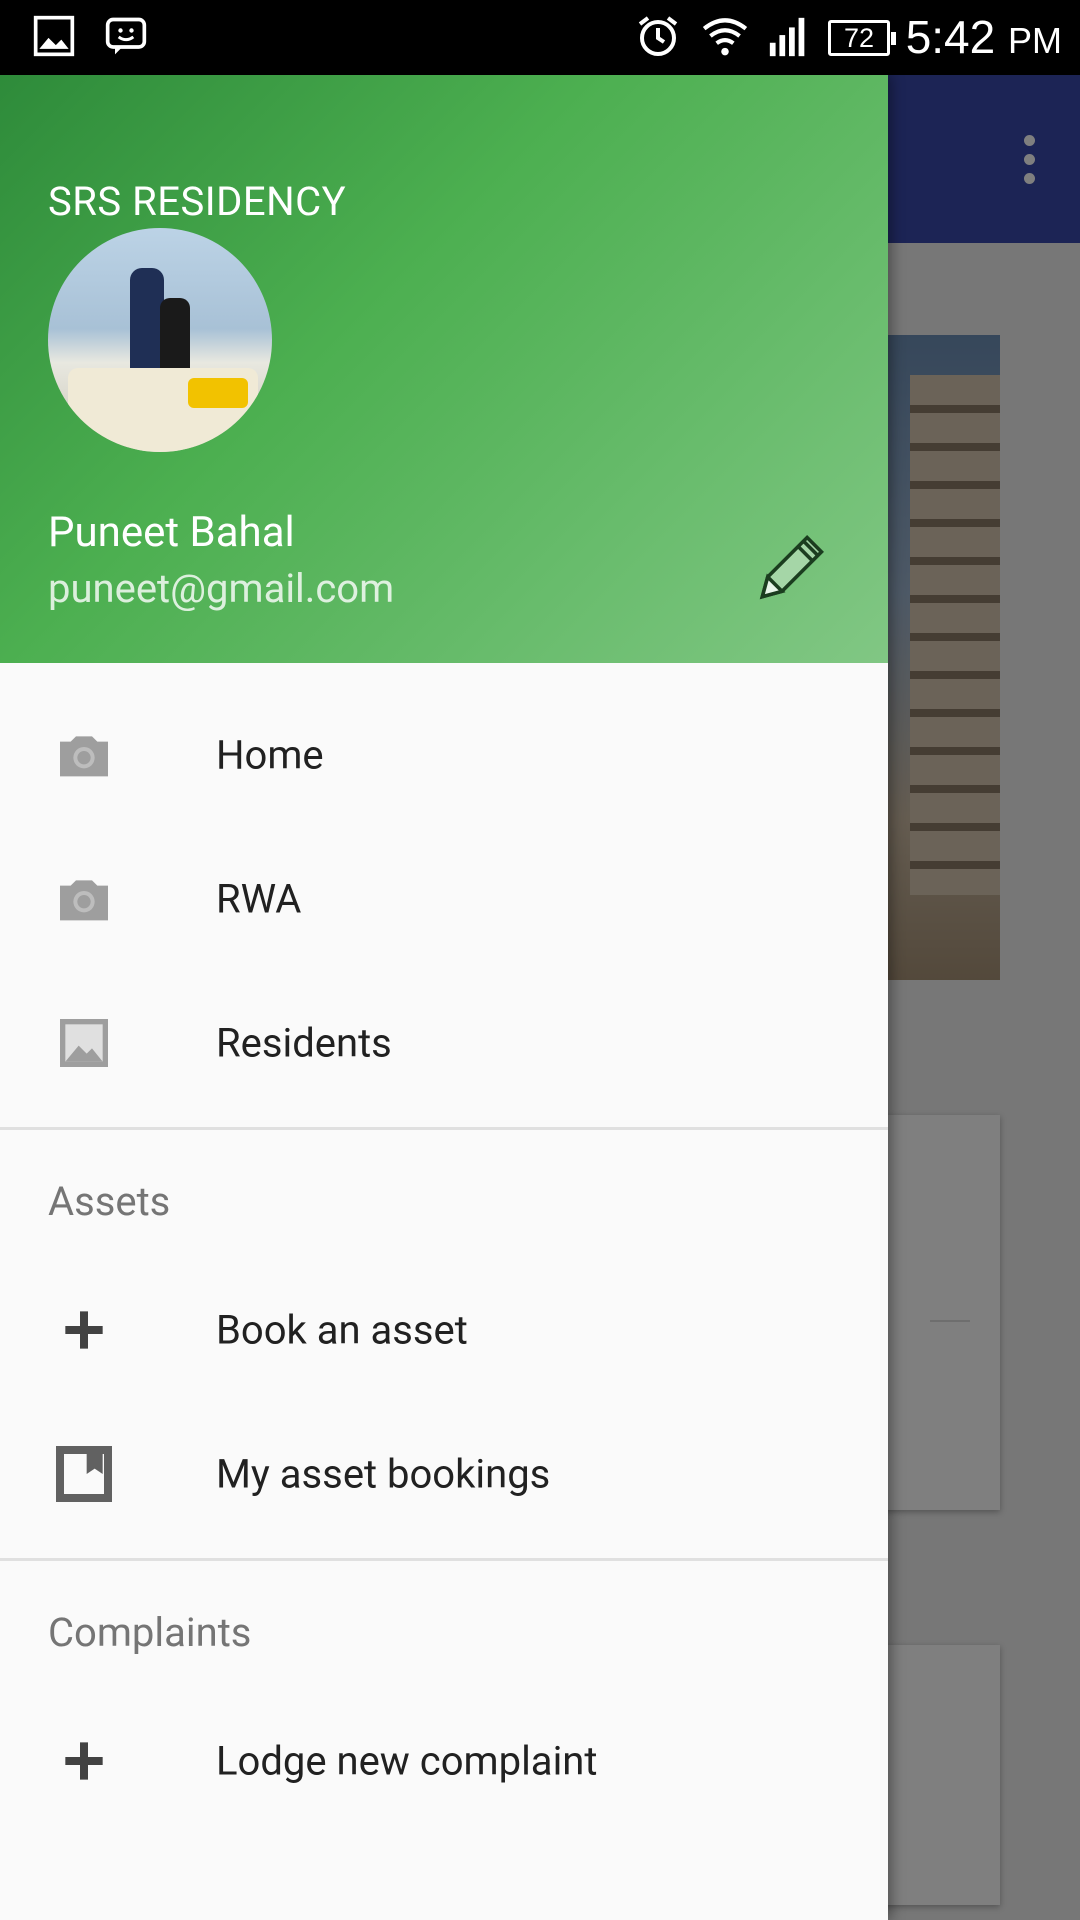  Describe the element at coordinates (407, 1761) in the screenshot. I see `menu-item-label: Lodge new complaint` at that location.